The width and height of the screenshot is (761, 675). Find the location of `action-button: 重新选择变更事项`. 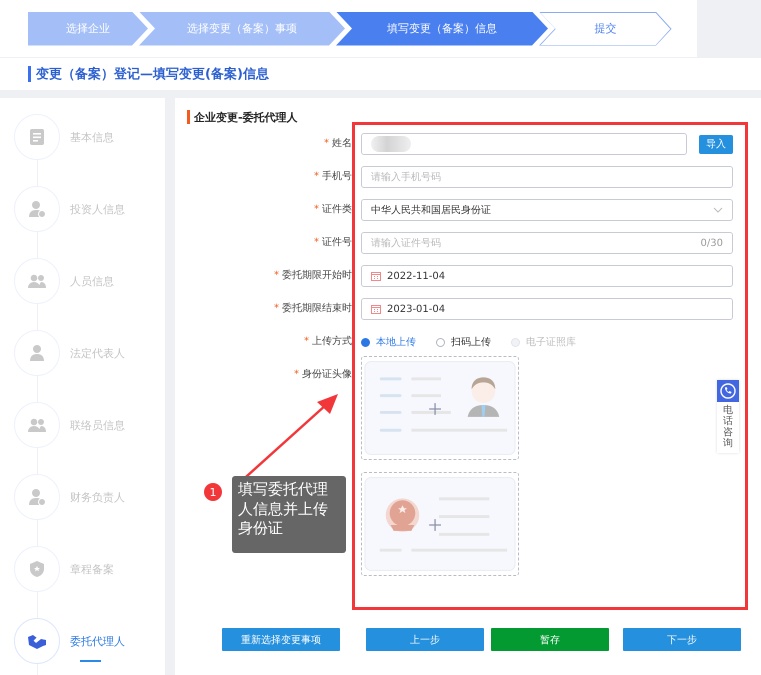

action-button: 重新选择变更事项 is located at coordinates (281, 639).